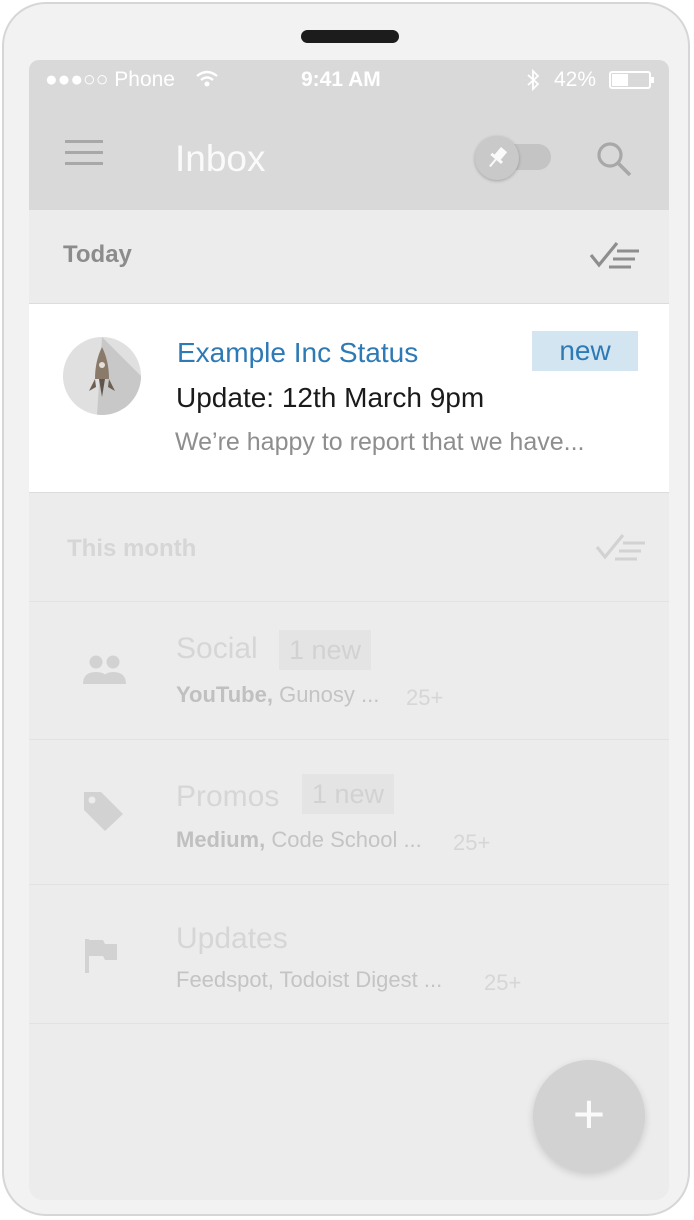 This screenshot has width=694, height=1220. Describe the element at coordinates (614, 159) in the screenshot. I see `search-icon` at that location.